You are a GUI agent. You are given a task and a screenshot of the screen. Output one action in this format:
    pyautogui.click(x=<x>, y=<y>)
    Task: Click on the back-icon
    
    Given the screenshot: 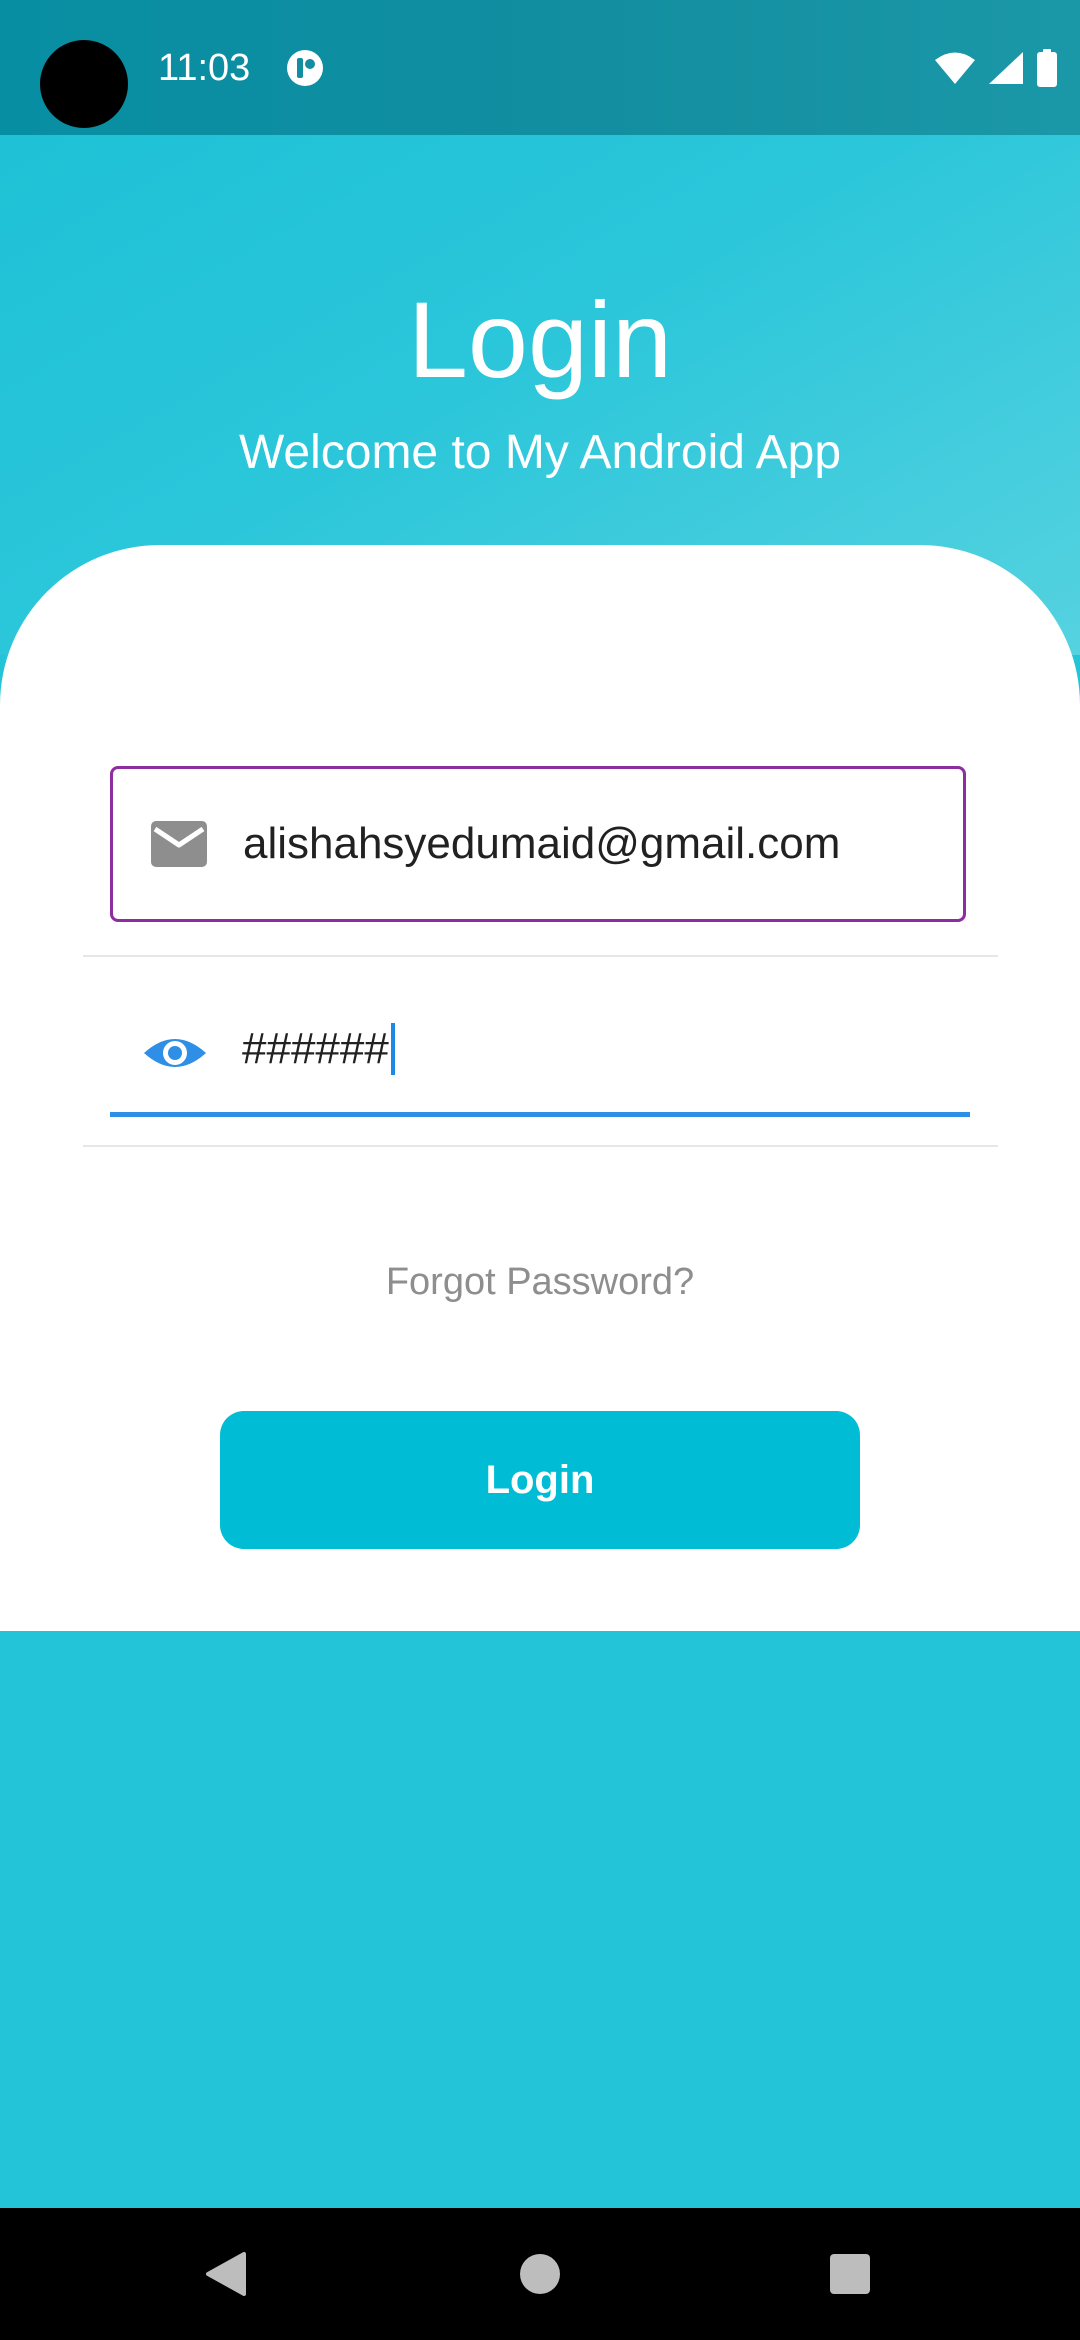 What is the action you would take?
    pyautogui.click(x=226, y=2274)
    